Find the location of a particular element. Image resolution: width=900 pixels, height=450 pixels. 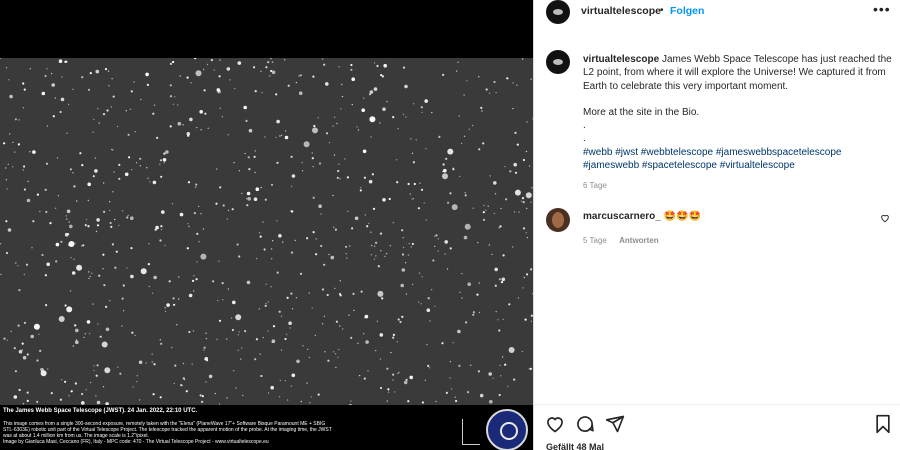

likes-count: Gefällt 48 Mal is located at coordinates (575, 446).